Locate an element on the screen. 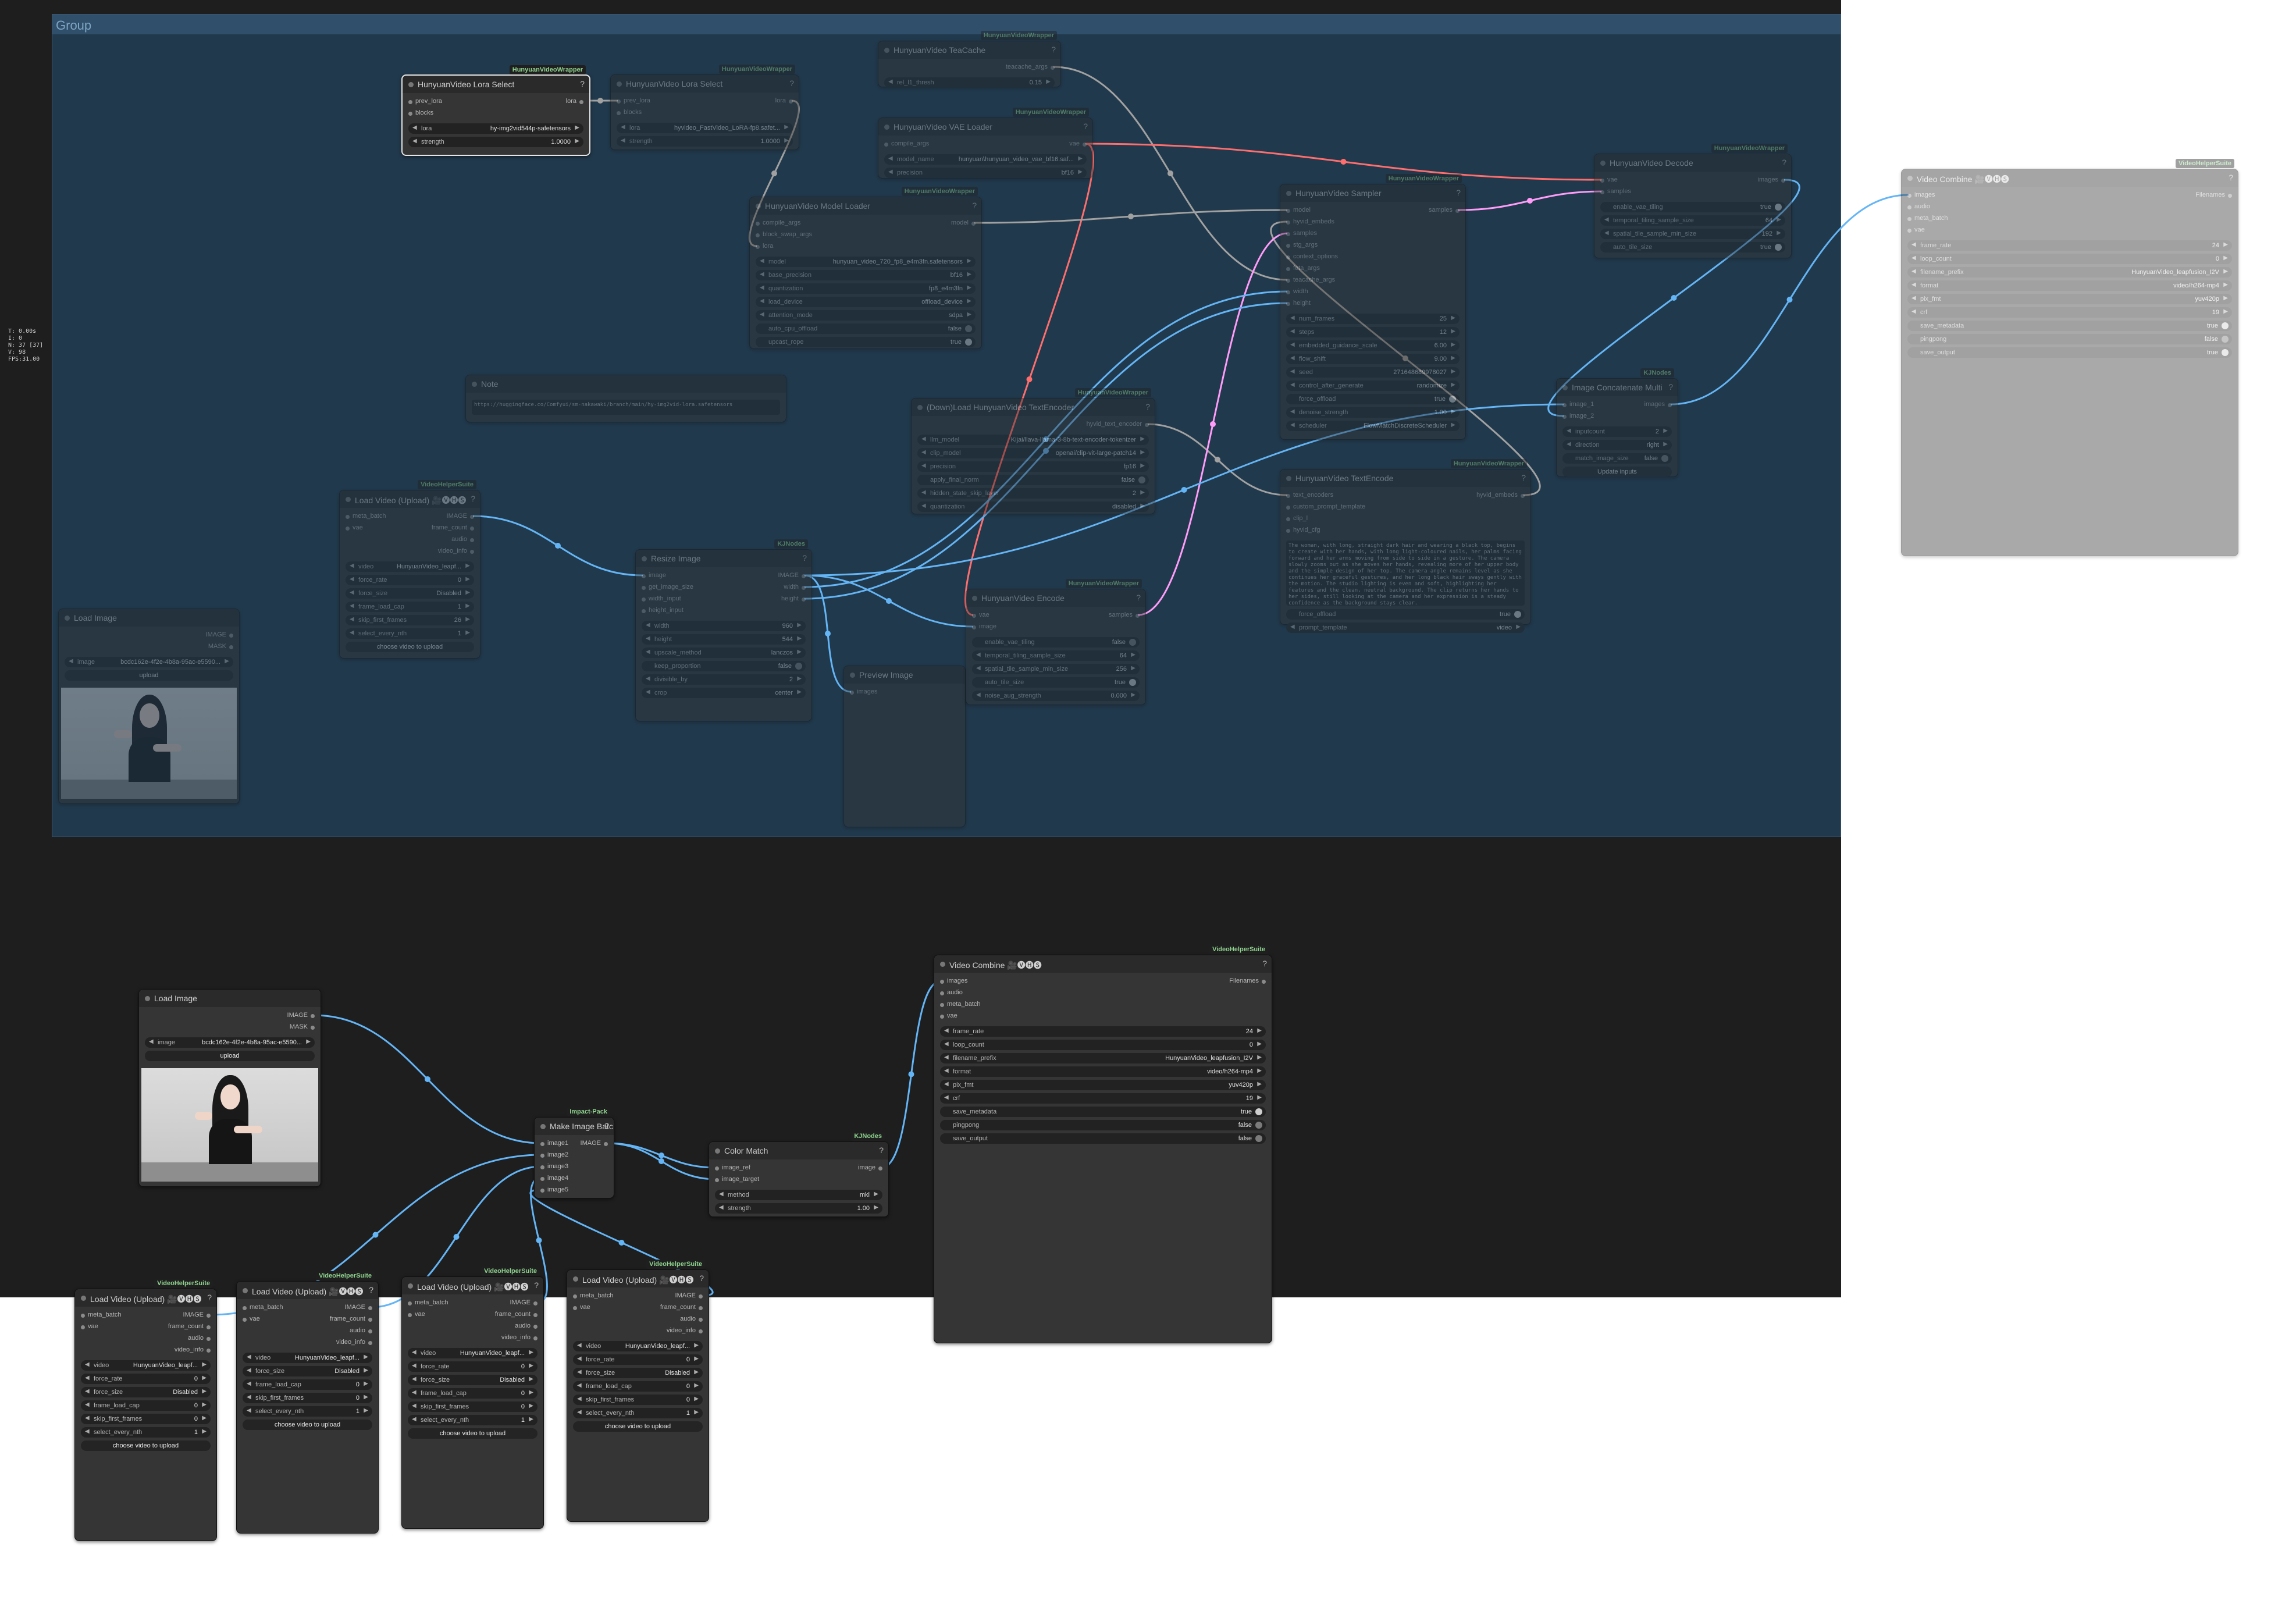  node-title: HunyuanVideo Decode is located at coordinates (1692, 163).